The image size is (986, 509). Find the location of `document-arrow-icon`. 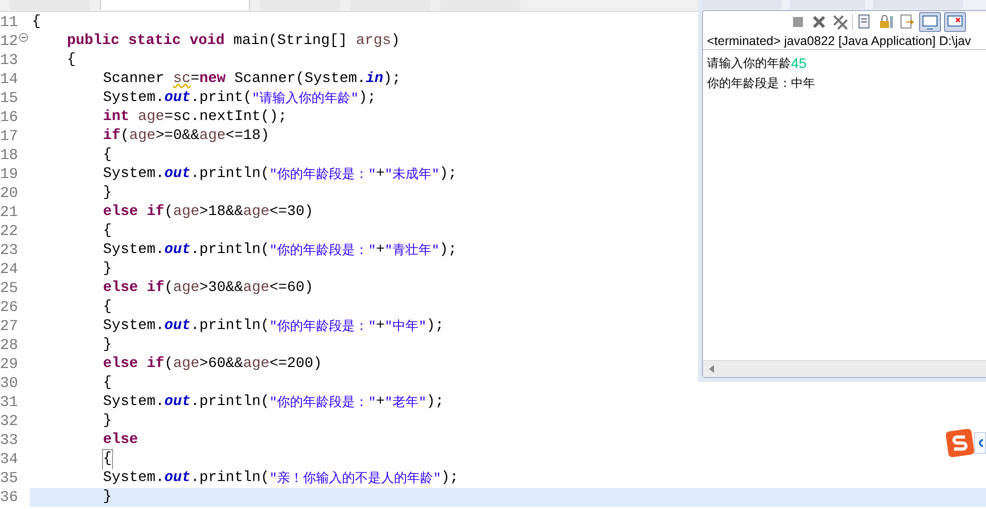

document-arrow-icon is located at coordinates (907, 22).